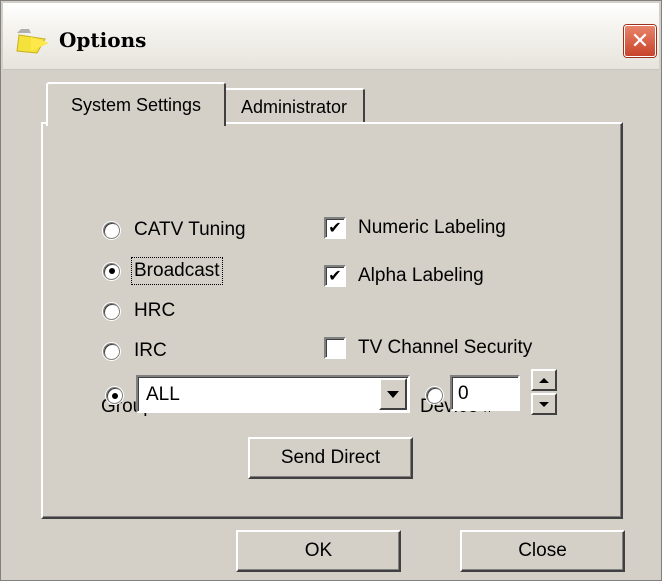 The height and width of the screenshot is (581, 662). I want to click on radio-broadcast: Broadcast, so click(163, 271).